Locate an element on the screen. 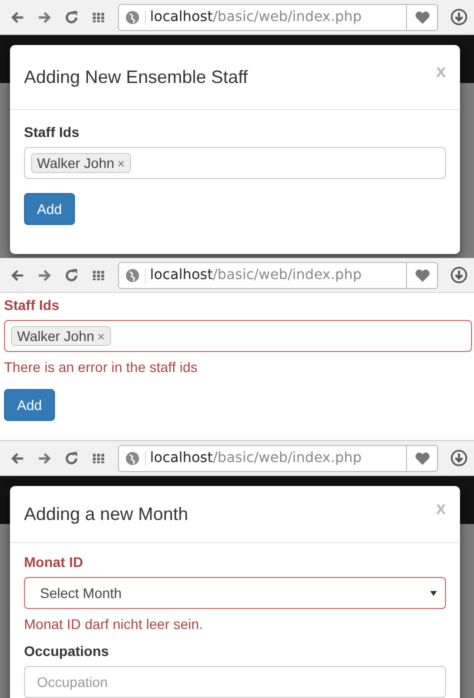 The width and height of the screenshot is (474, 698). month-select: Select Month is located at coordinates (235, 593).